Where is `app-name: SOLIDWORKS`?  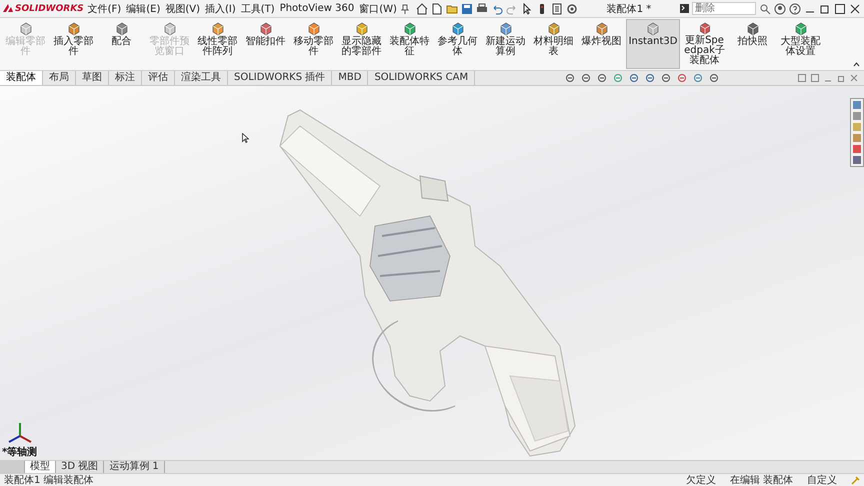
app-name: SOLIDWORKS is located at coordinates (49, 9).